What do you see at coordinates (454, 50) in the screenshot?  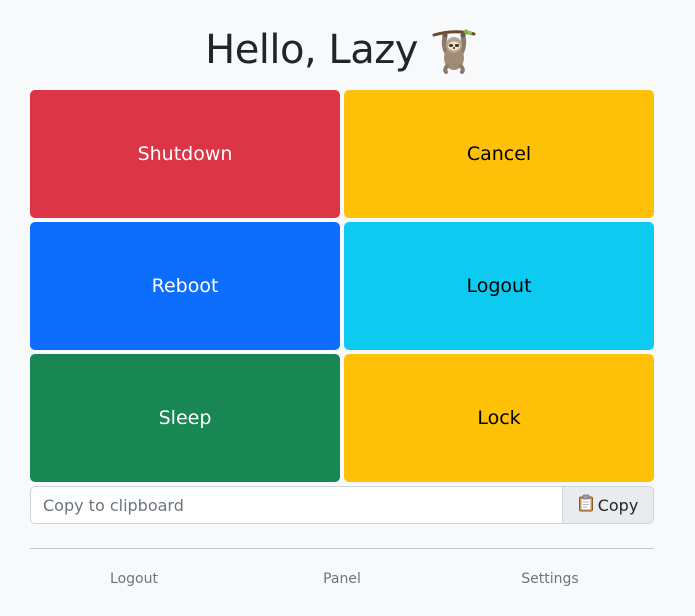 I see `sloth-icon` at bounding box center [454, 50].